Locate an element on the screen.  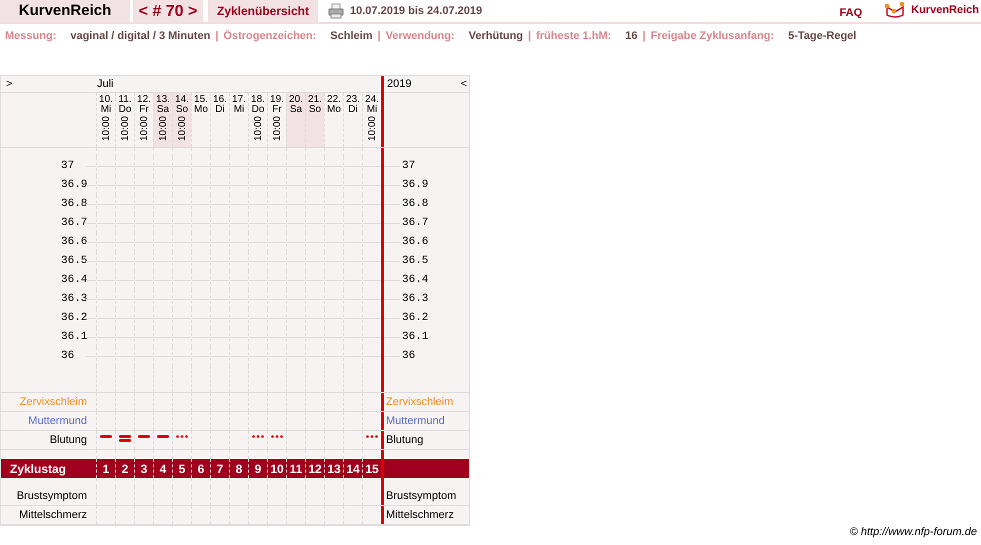
info-value: Schleim is located at coordinates (351, 36).